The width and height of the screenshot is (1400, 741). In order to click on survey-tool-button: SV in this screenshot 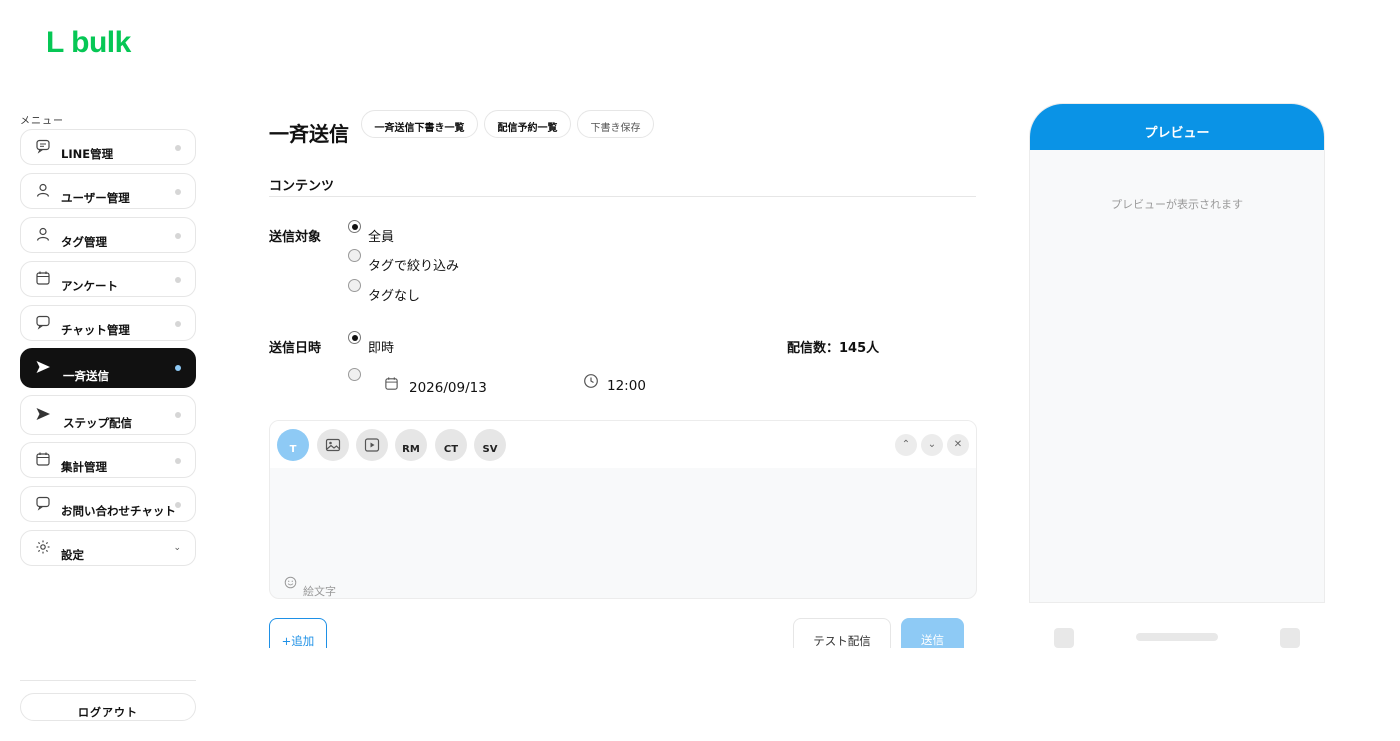, I will do `click(490, 445)`.